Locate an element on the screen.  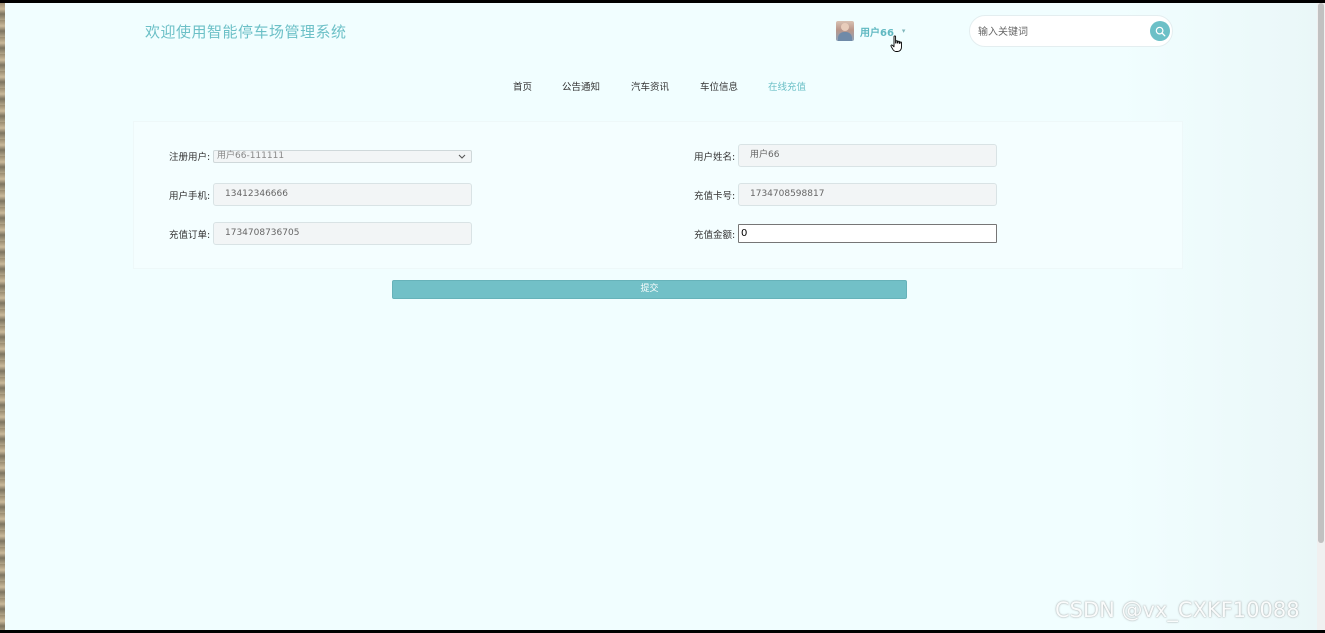
user-phone-field: 13412346666 is located at coordinates (342, 194).